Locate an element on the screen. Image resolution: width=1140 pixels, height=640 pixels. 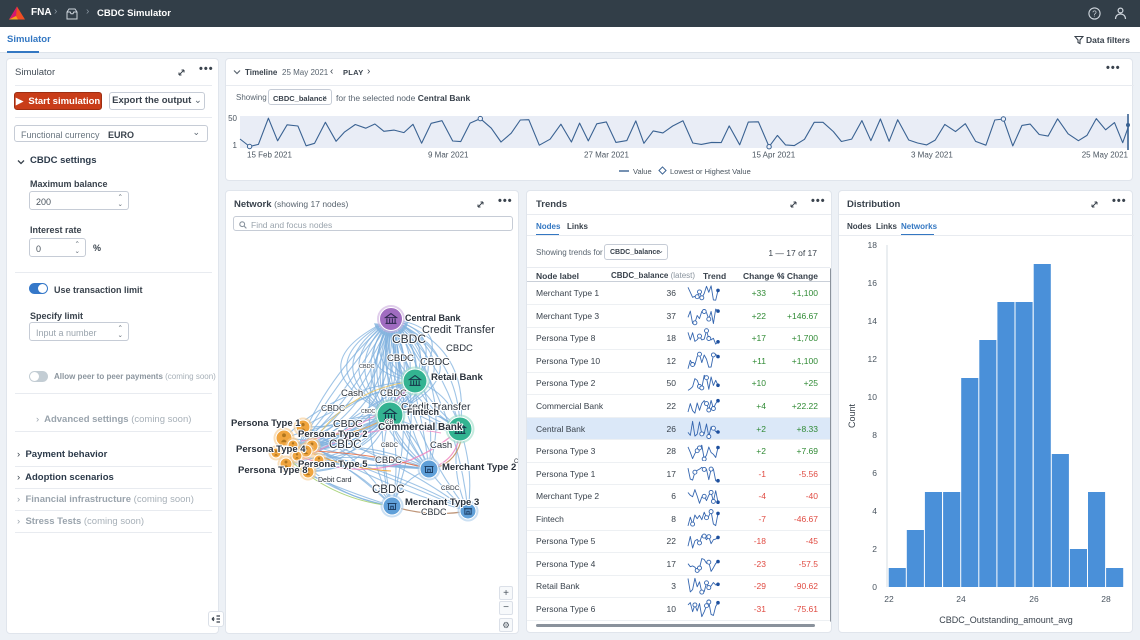
svg-text: 24 is located at coordinates (961, 599).